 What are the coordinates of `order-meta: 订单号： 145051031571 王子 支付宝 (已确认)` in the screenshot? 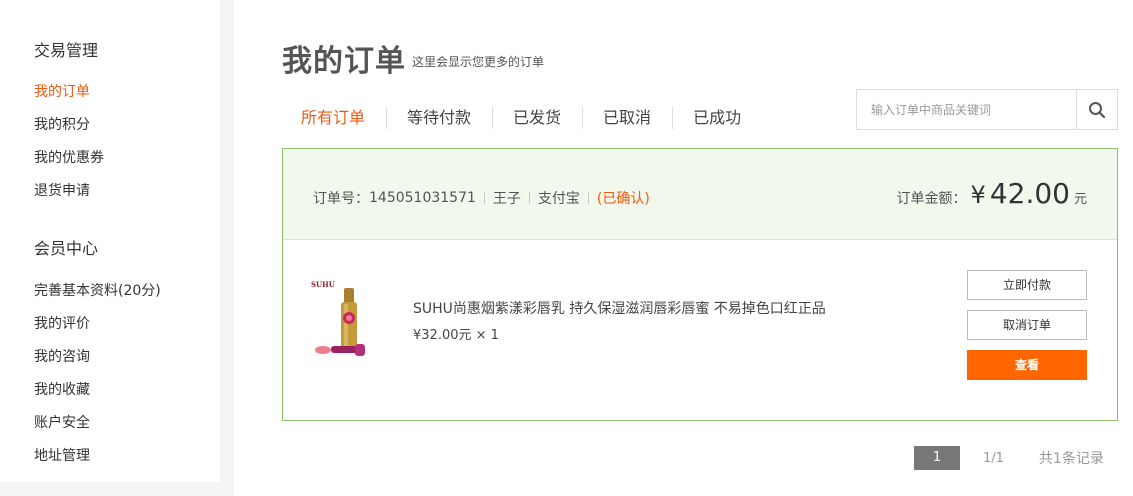 It's located at (481, 198).